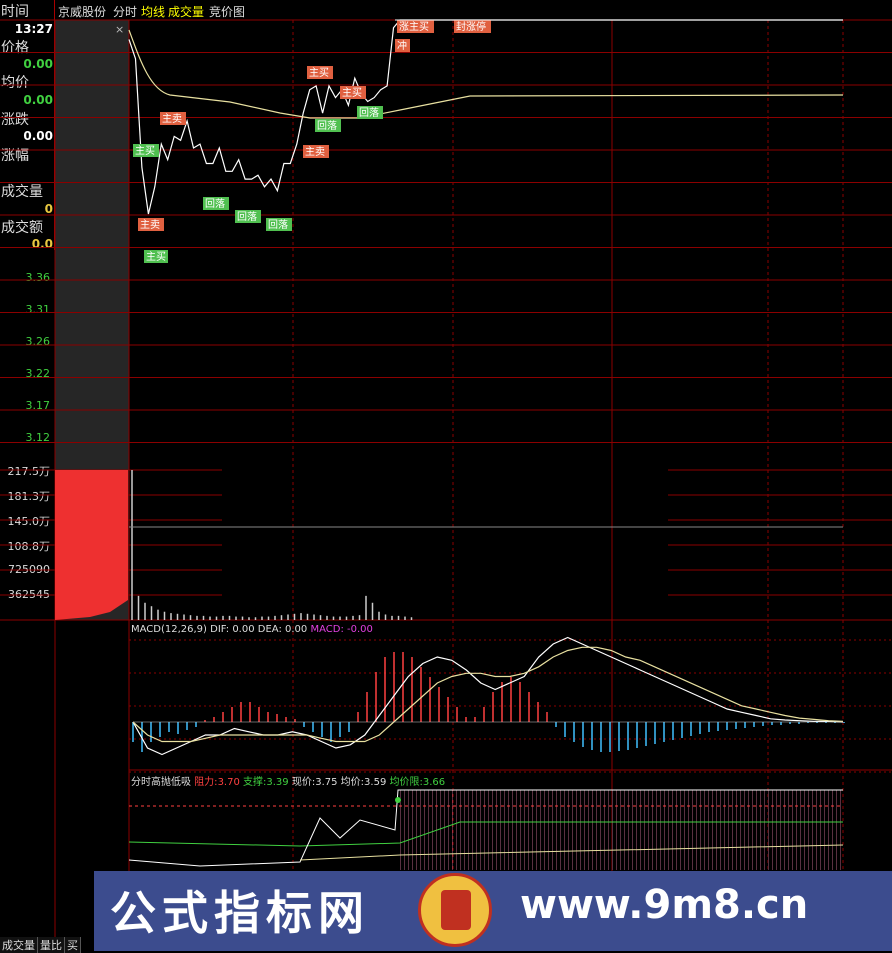  I want to click on support-value: 3.39, so click(277, 782).